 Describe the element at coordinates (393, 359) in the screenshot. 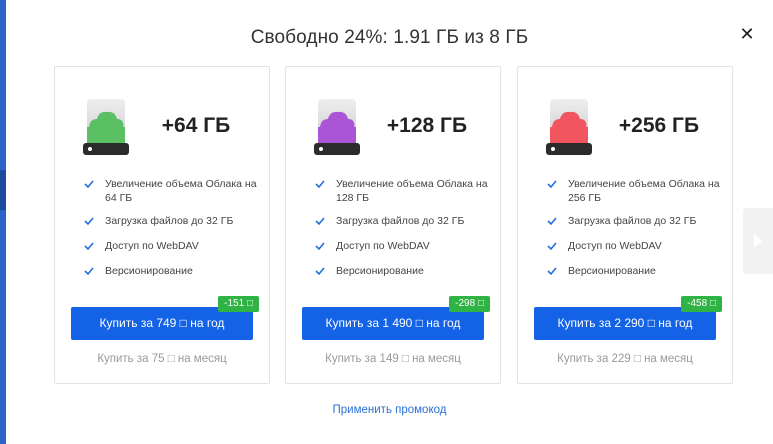

I see `buy-monthly-link: Купить за 149 □ на месяц` at that location.